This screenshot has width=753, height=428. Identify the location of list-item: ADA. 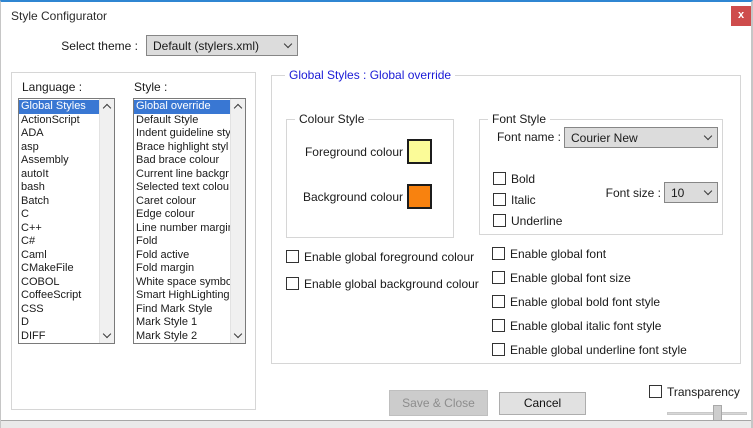
(59, 134).